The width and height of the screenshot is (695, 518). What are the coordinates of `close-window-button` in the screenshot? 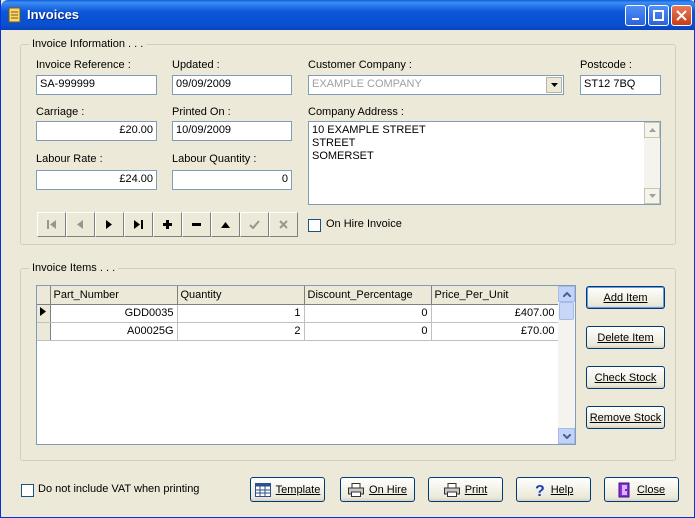 It's located at (681, 15).